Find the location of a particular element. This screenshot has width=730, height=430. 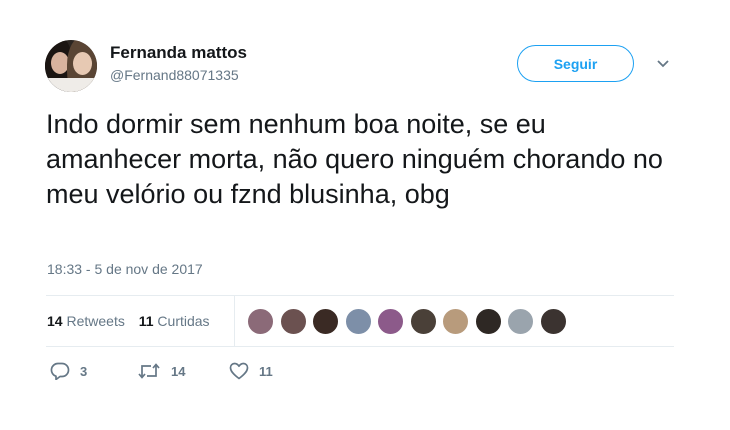

avatar-face-right is located at coordinates (82, 63).